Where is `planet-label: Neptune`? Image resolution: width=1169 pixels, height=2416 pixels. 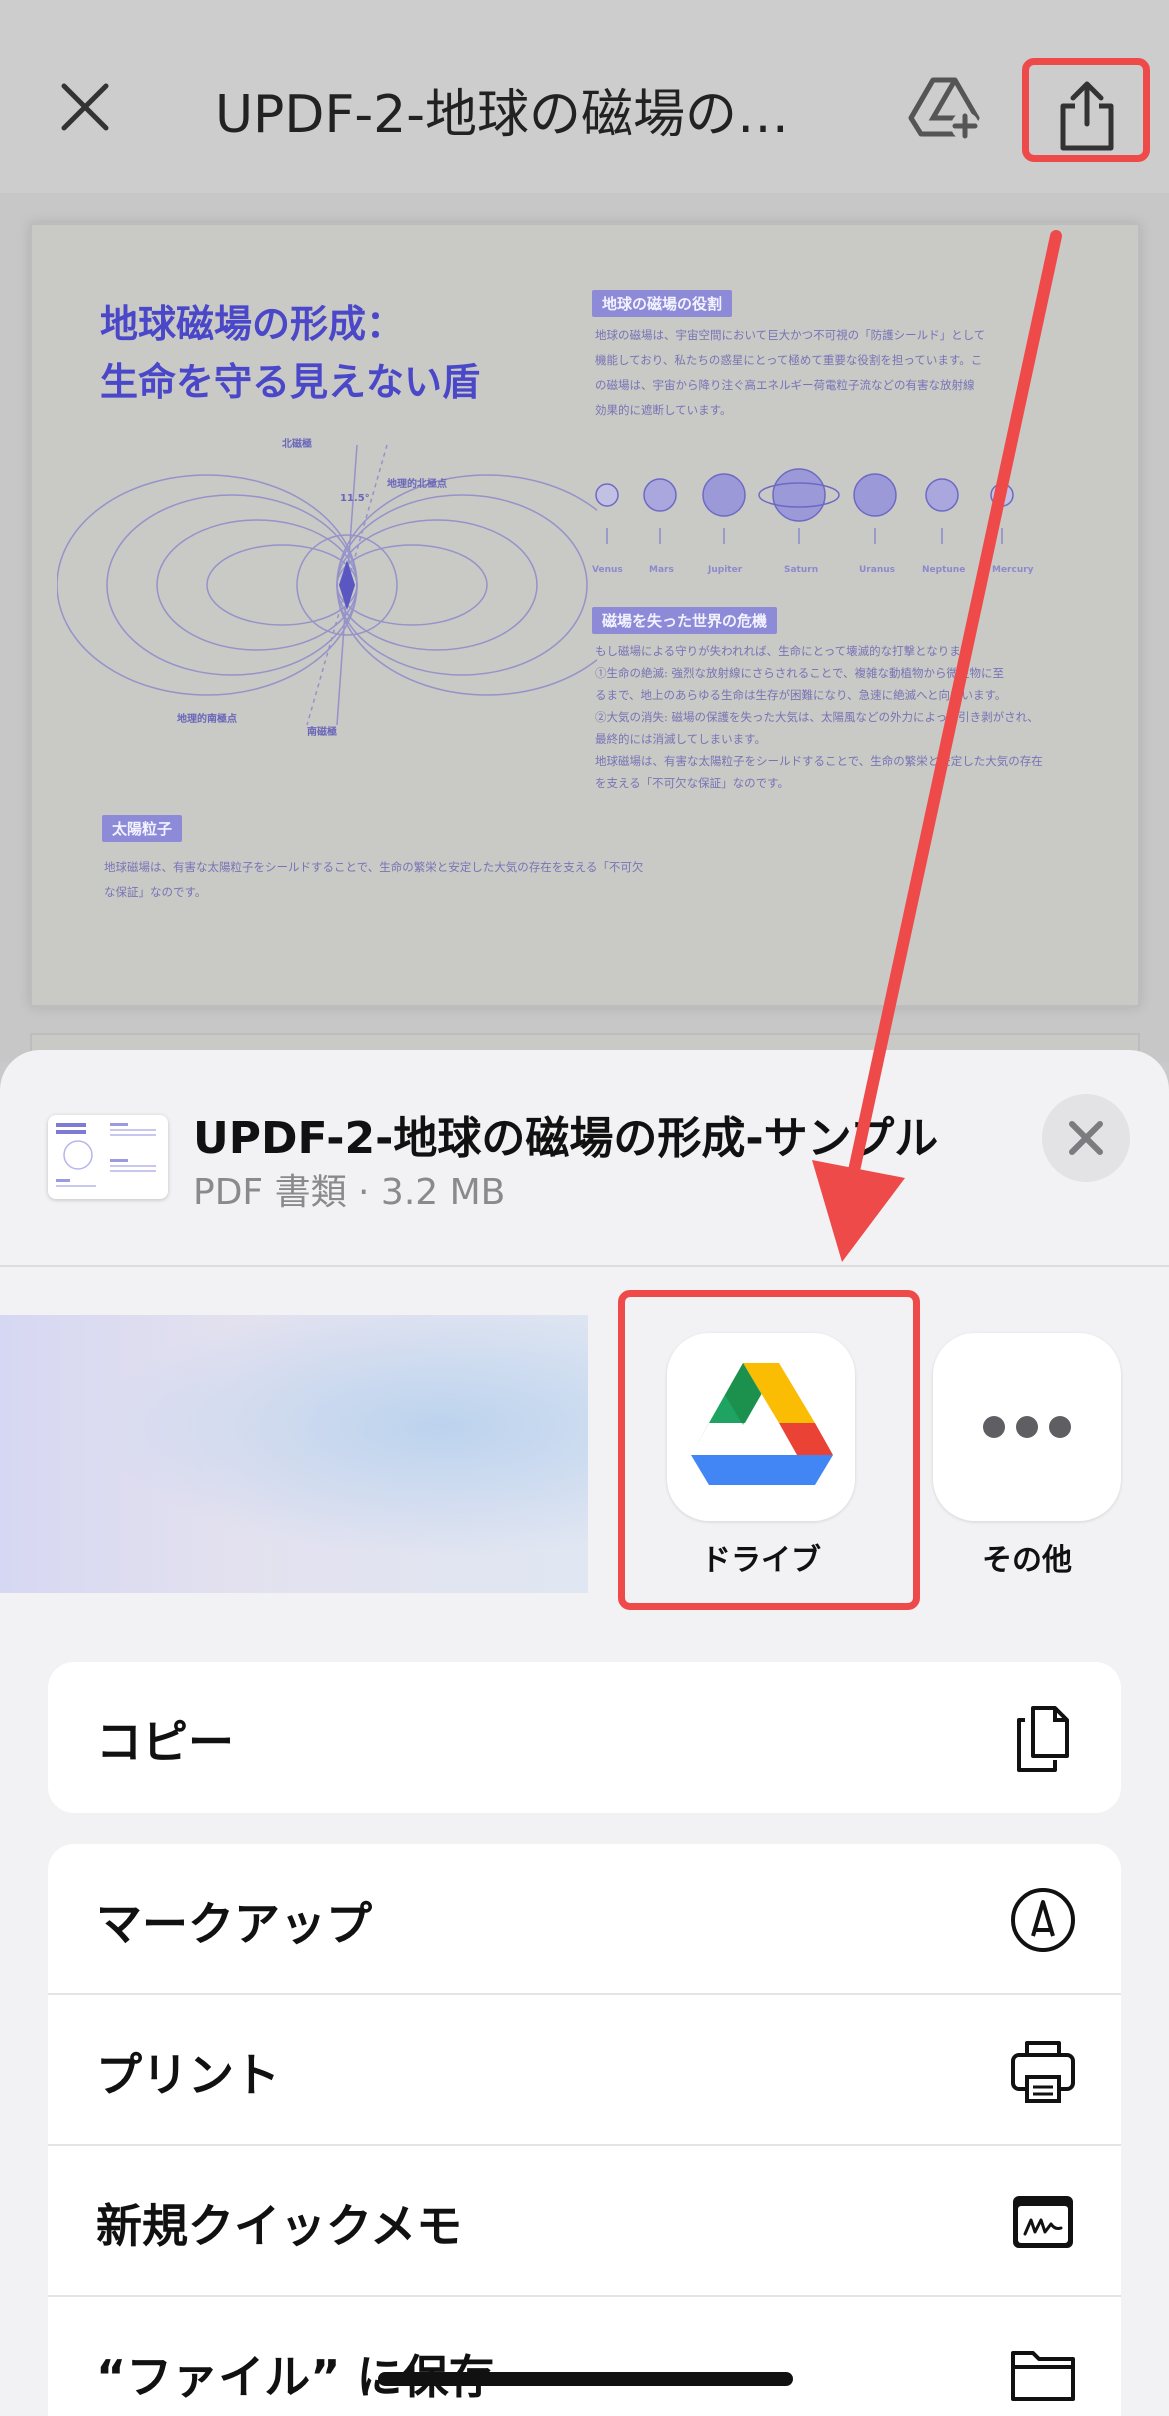 planet-label: Neptune is located at coordinates (944, 570).